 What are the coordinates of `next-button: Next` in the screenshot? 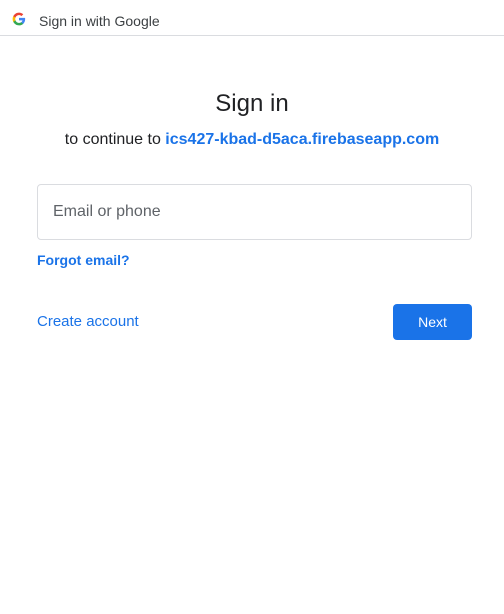 It's located at (432, 322).